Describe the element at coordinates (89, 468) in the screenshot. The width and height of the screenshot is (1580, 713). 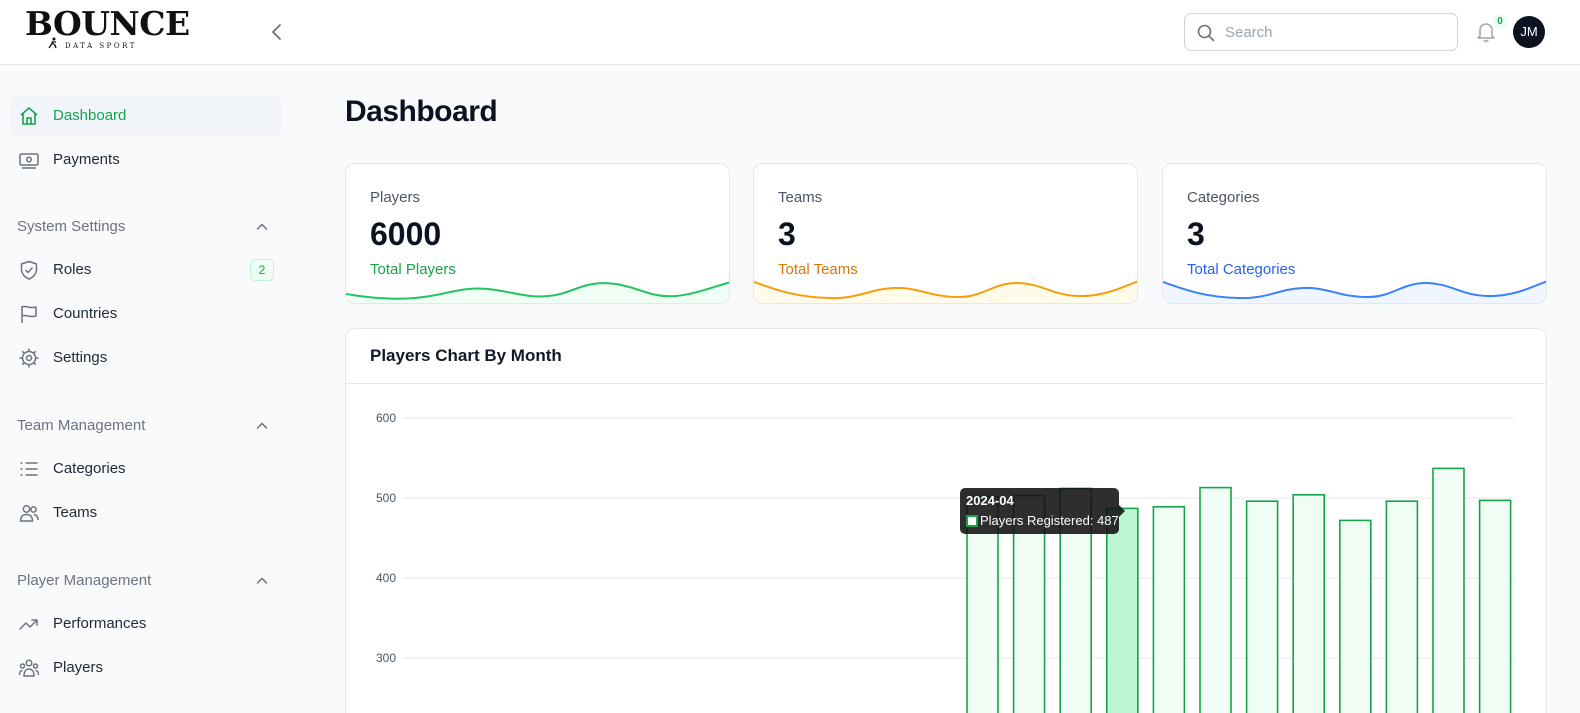
I see `sidebar-item-label: Categories` at that location.